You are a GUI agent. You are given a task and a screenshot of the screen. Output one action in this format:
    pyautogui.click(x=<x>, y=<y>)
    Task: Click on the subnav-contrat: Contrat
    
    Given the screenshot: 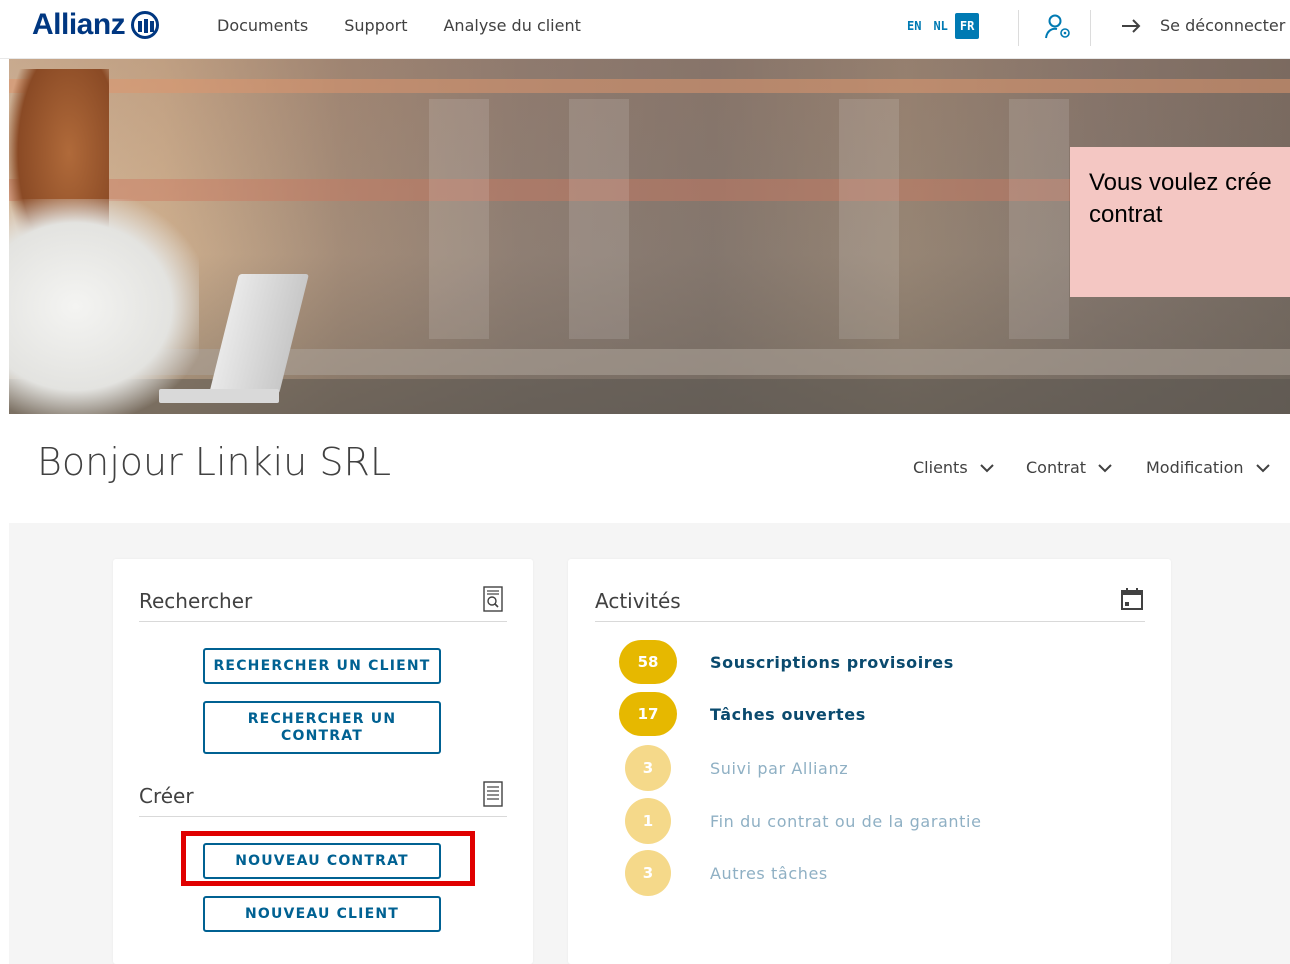 What is the action you would take?
    pyautogui.click(x=1069, y=467)
    